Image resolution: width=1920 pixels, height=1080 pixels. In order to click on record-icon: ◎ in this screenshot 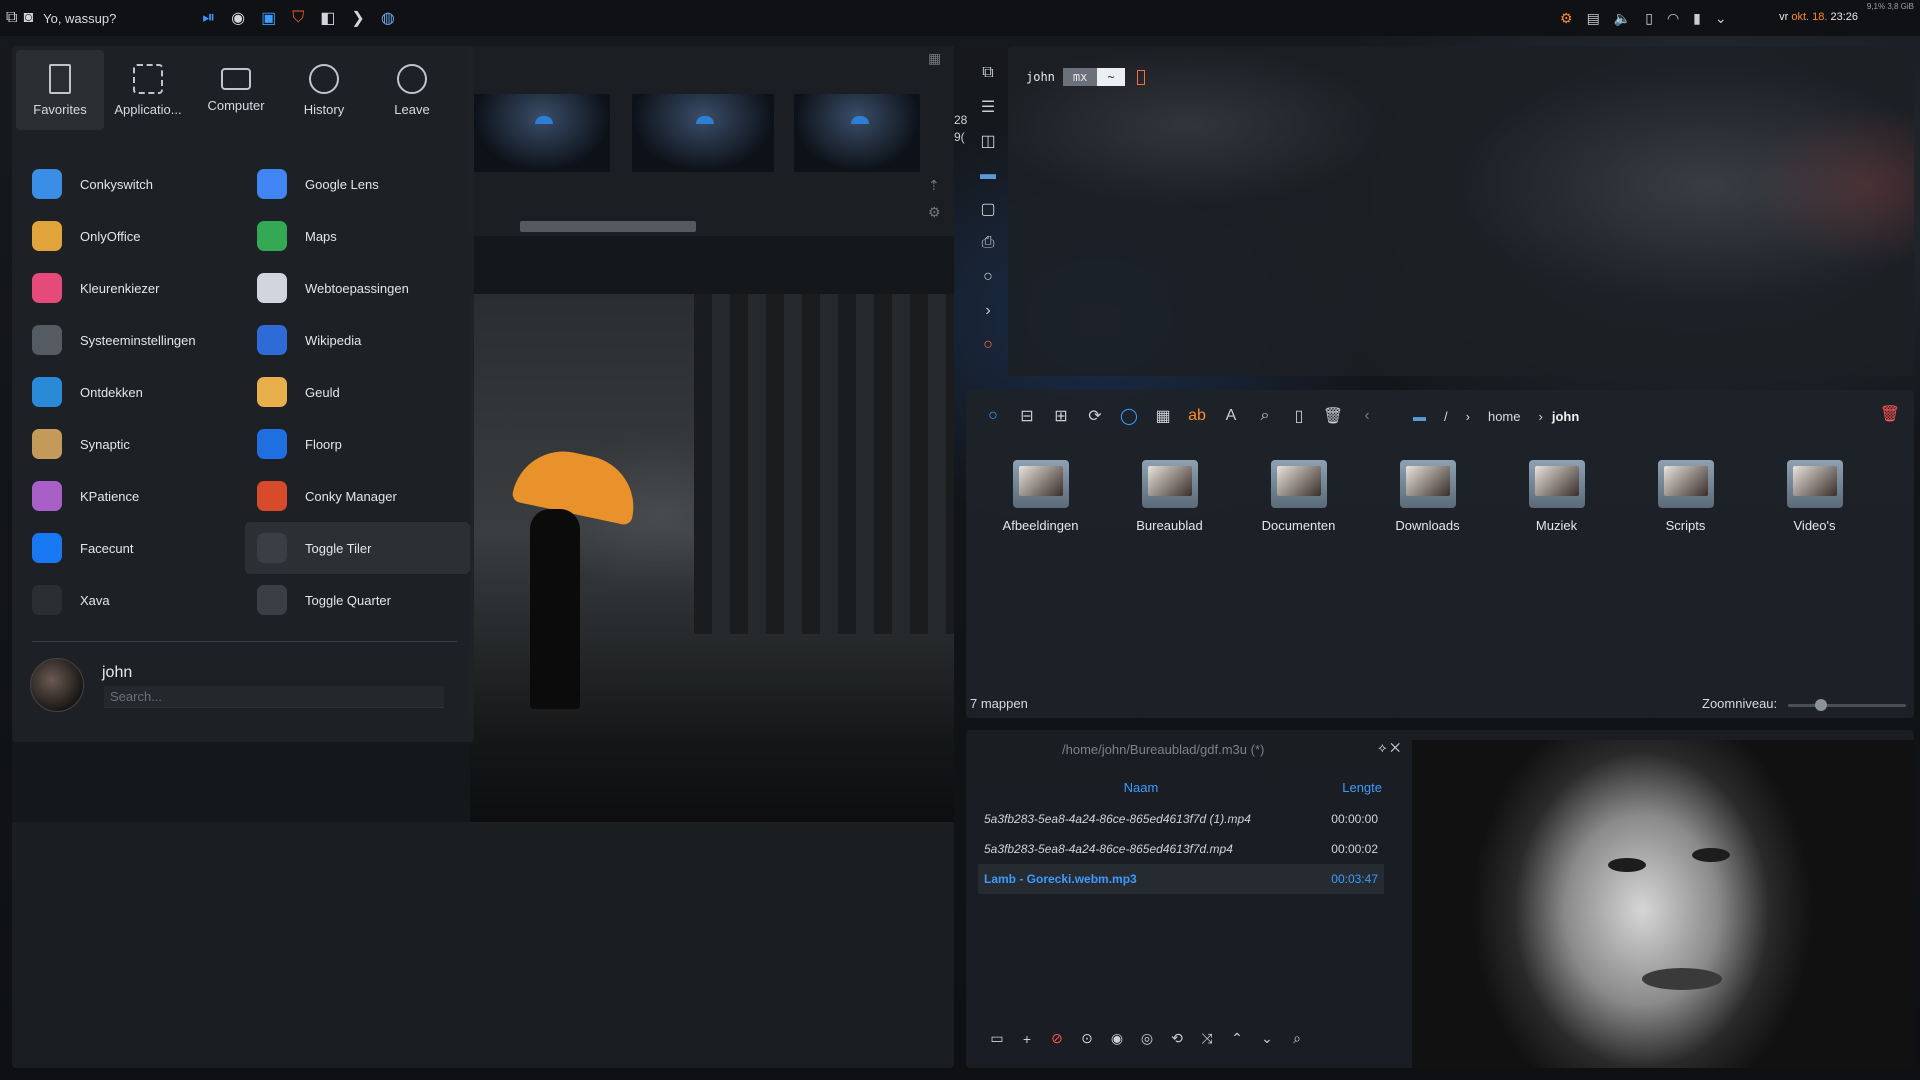, I will do `click(1147, 1038)`.